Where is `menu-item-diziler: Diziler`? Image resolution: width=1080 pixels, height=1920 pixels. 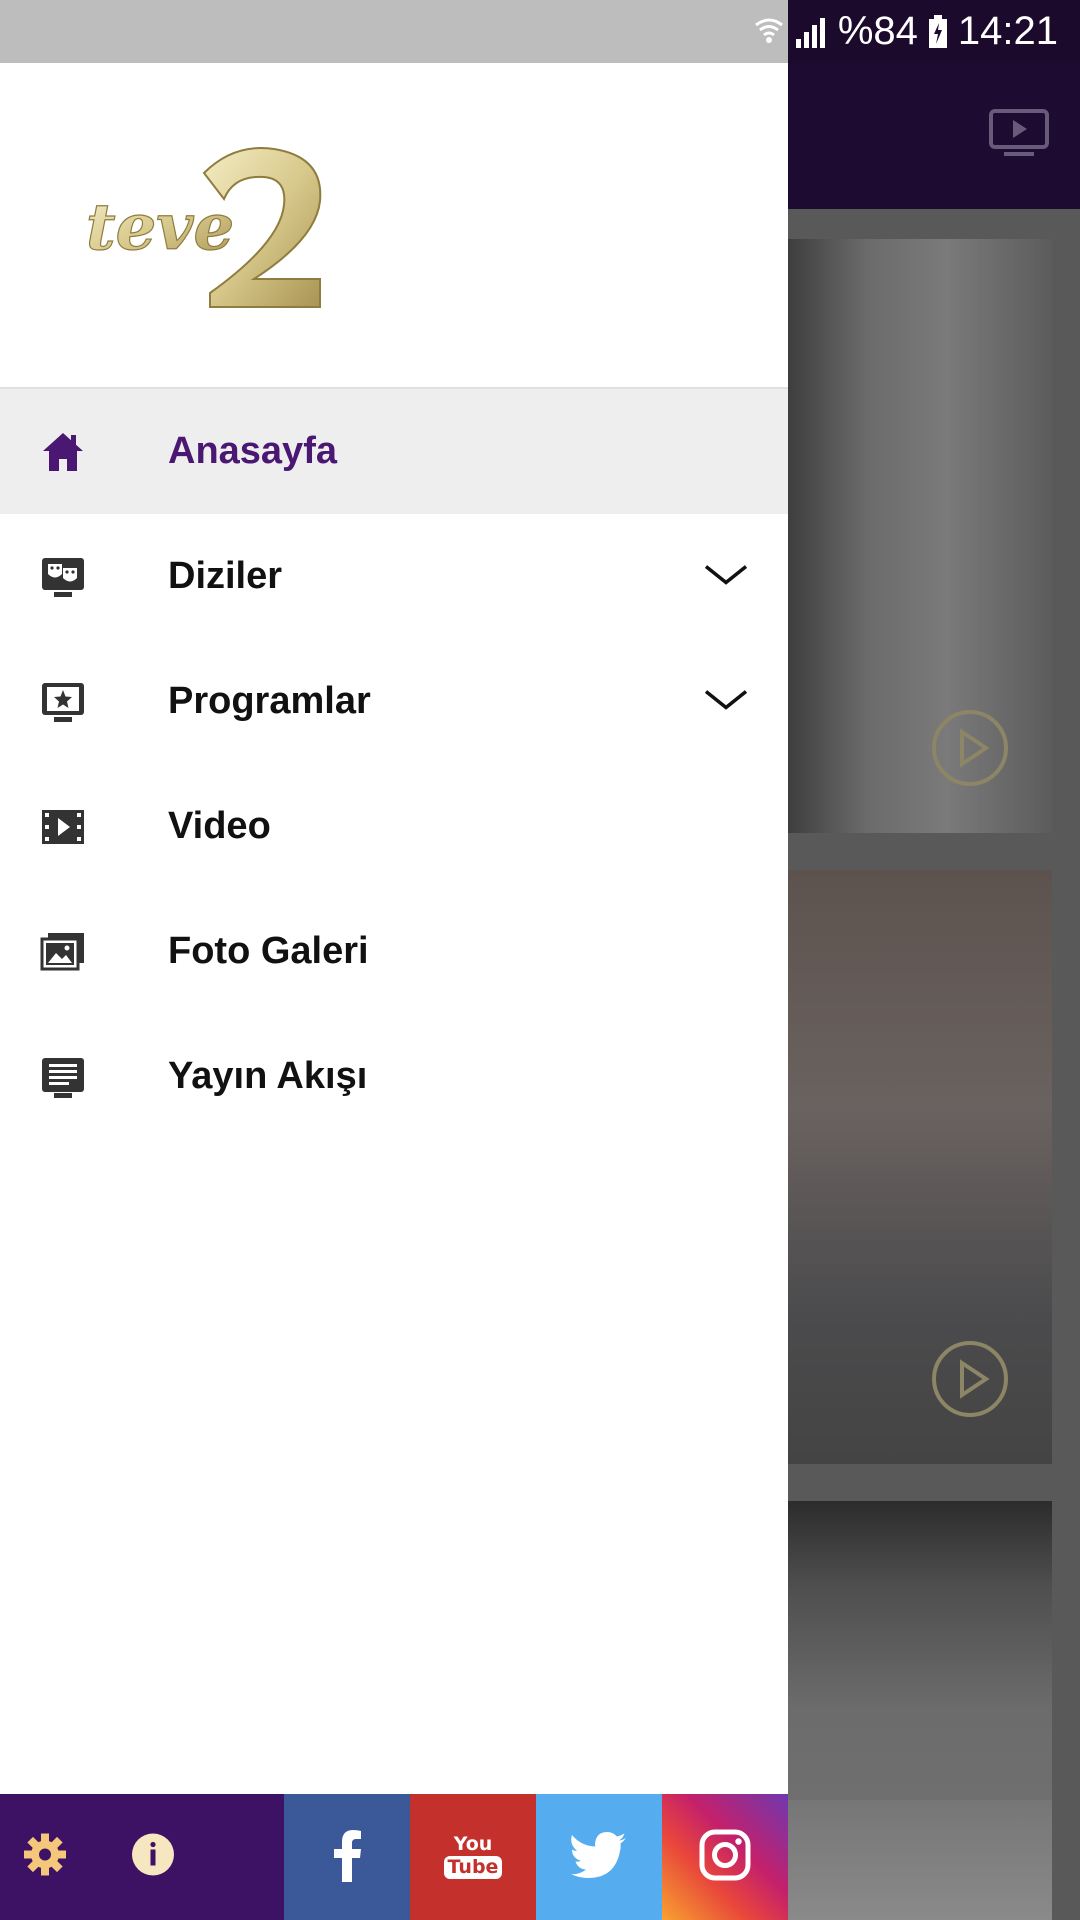
menu-item-diziler: Diziler is located at coordinates (394, 576).